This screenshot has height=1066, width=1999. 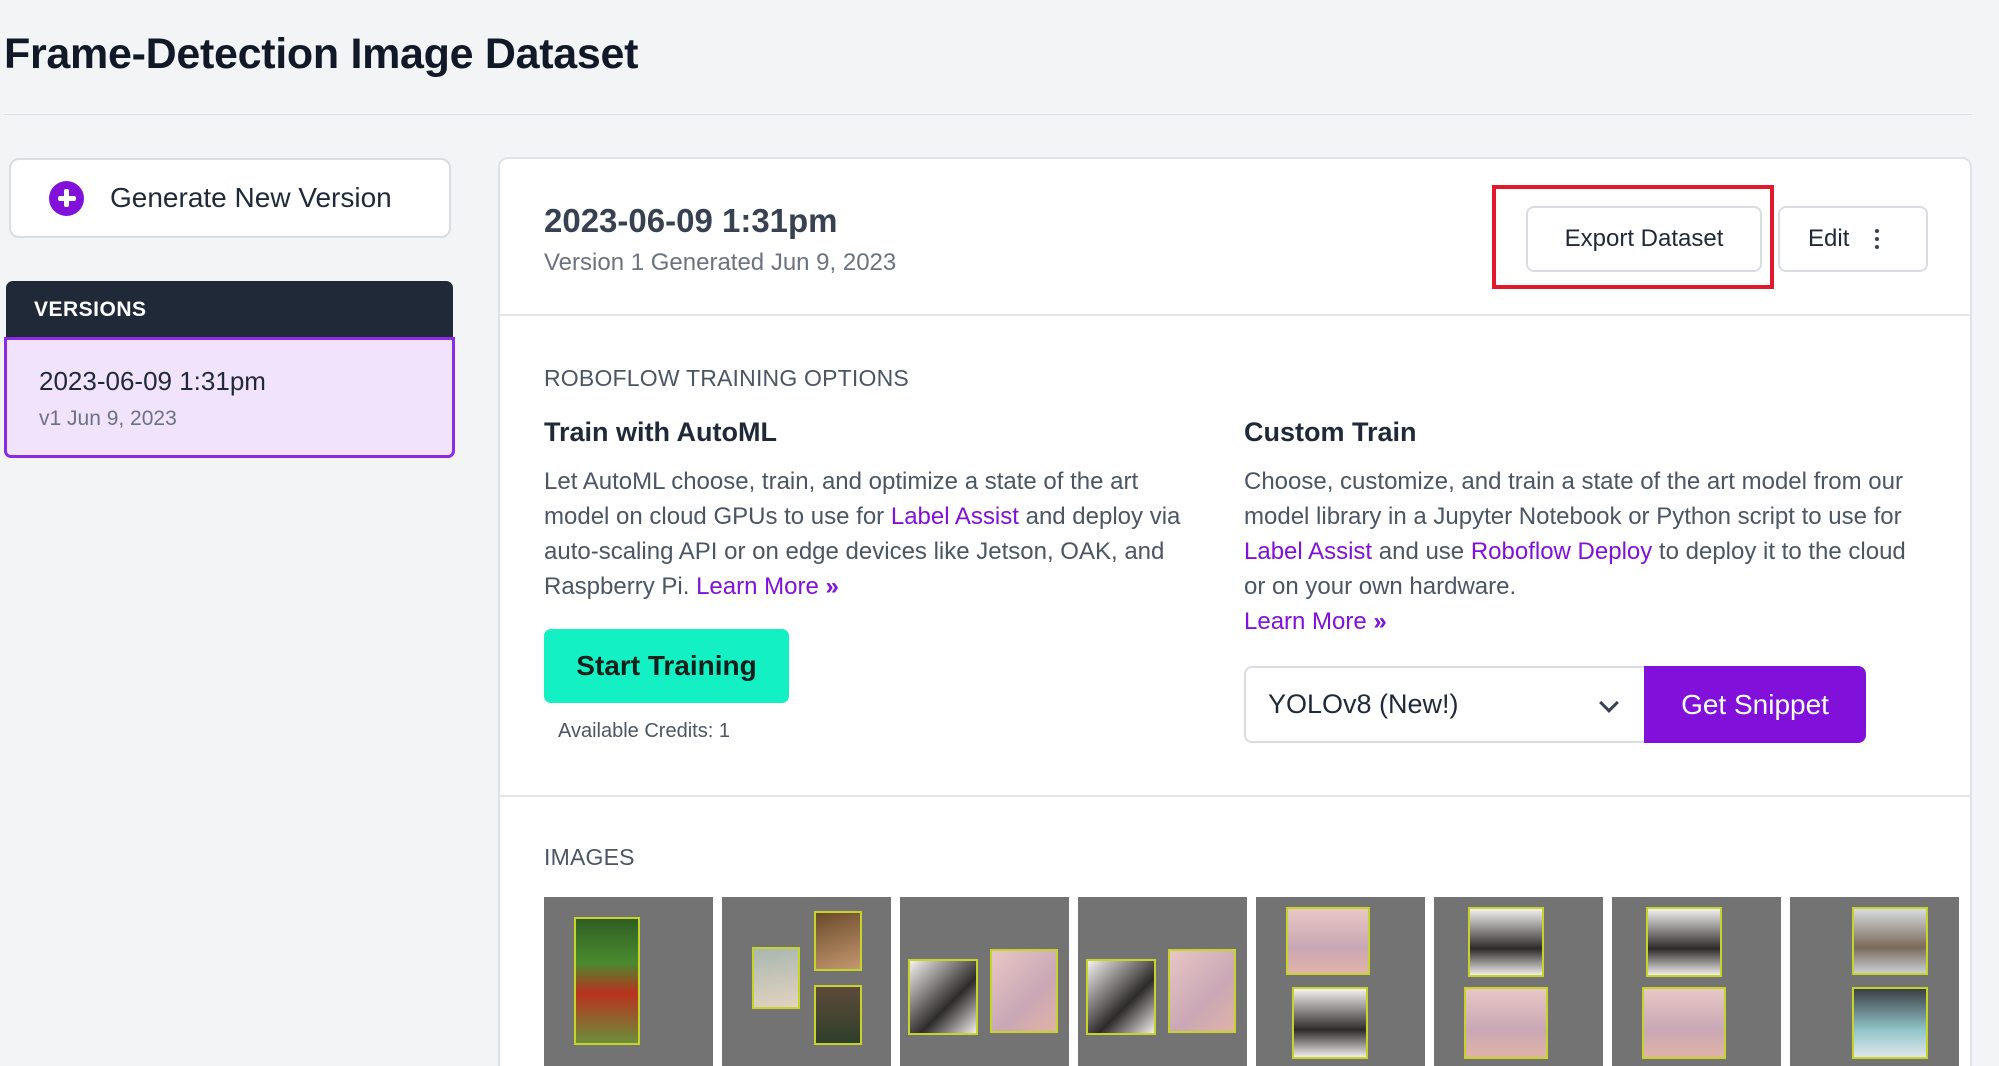 What do you see at coordinates (1609, 703) in the screenshot?
I see `chevron-down-icon` at bounding box center [1609, 703].